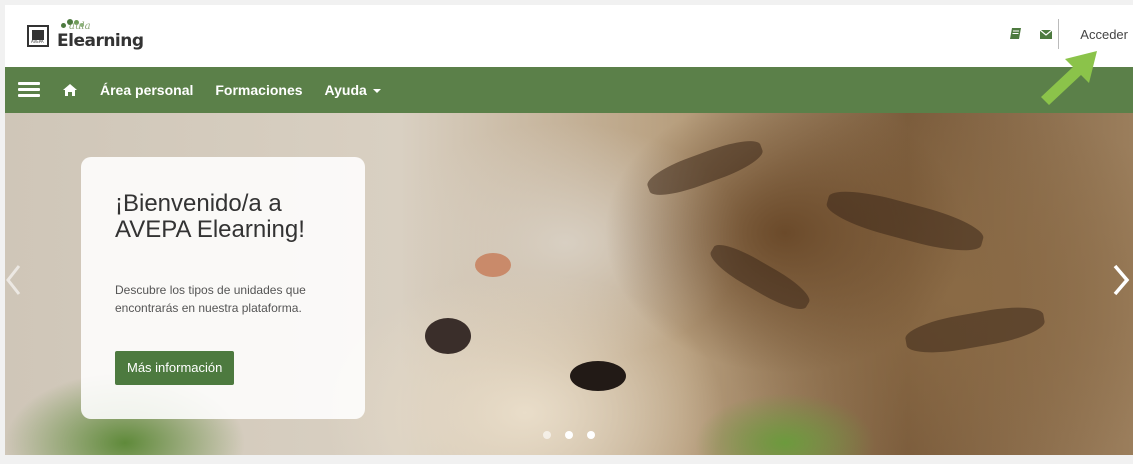 Image resolution: width=1133 pixels, height=464 pixels. Describe the element at coordinates (38, 36) in the screenshot. I see `avepa-logo-mark: AVEPA` at that location.